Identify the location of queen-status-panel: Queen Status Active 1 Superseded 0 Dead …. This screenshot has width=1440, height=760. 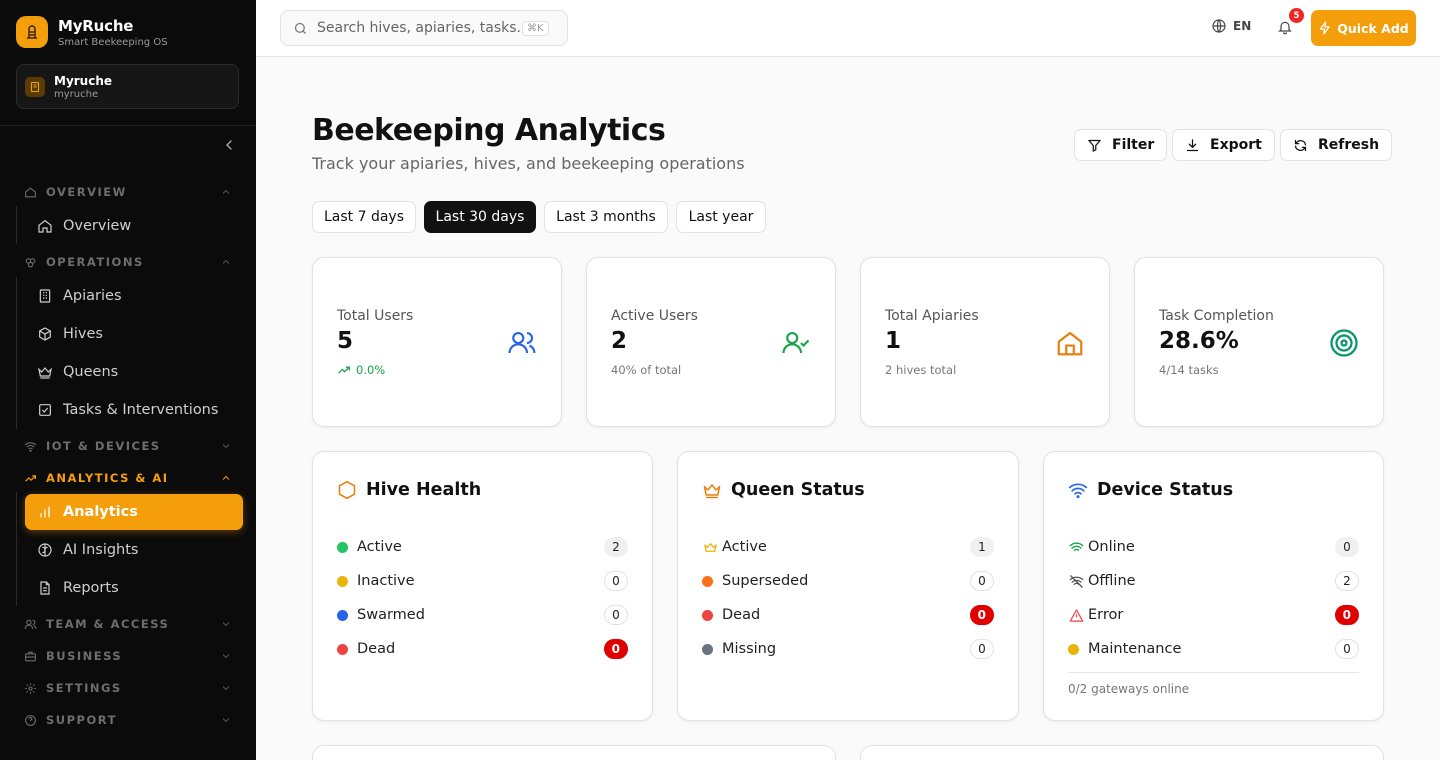
(848, 586).